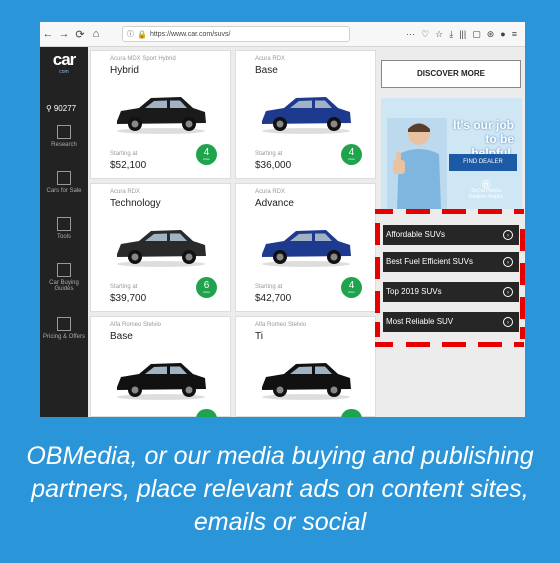  Describe the element at coordinates (410, 34) in the screenshot. I see `page-actions-icon: ···` at that location.